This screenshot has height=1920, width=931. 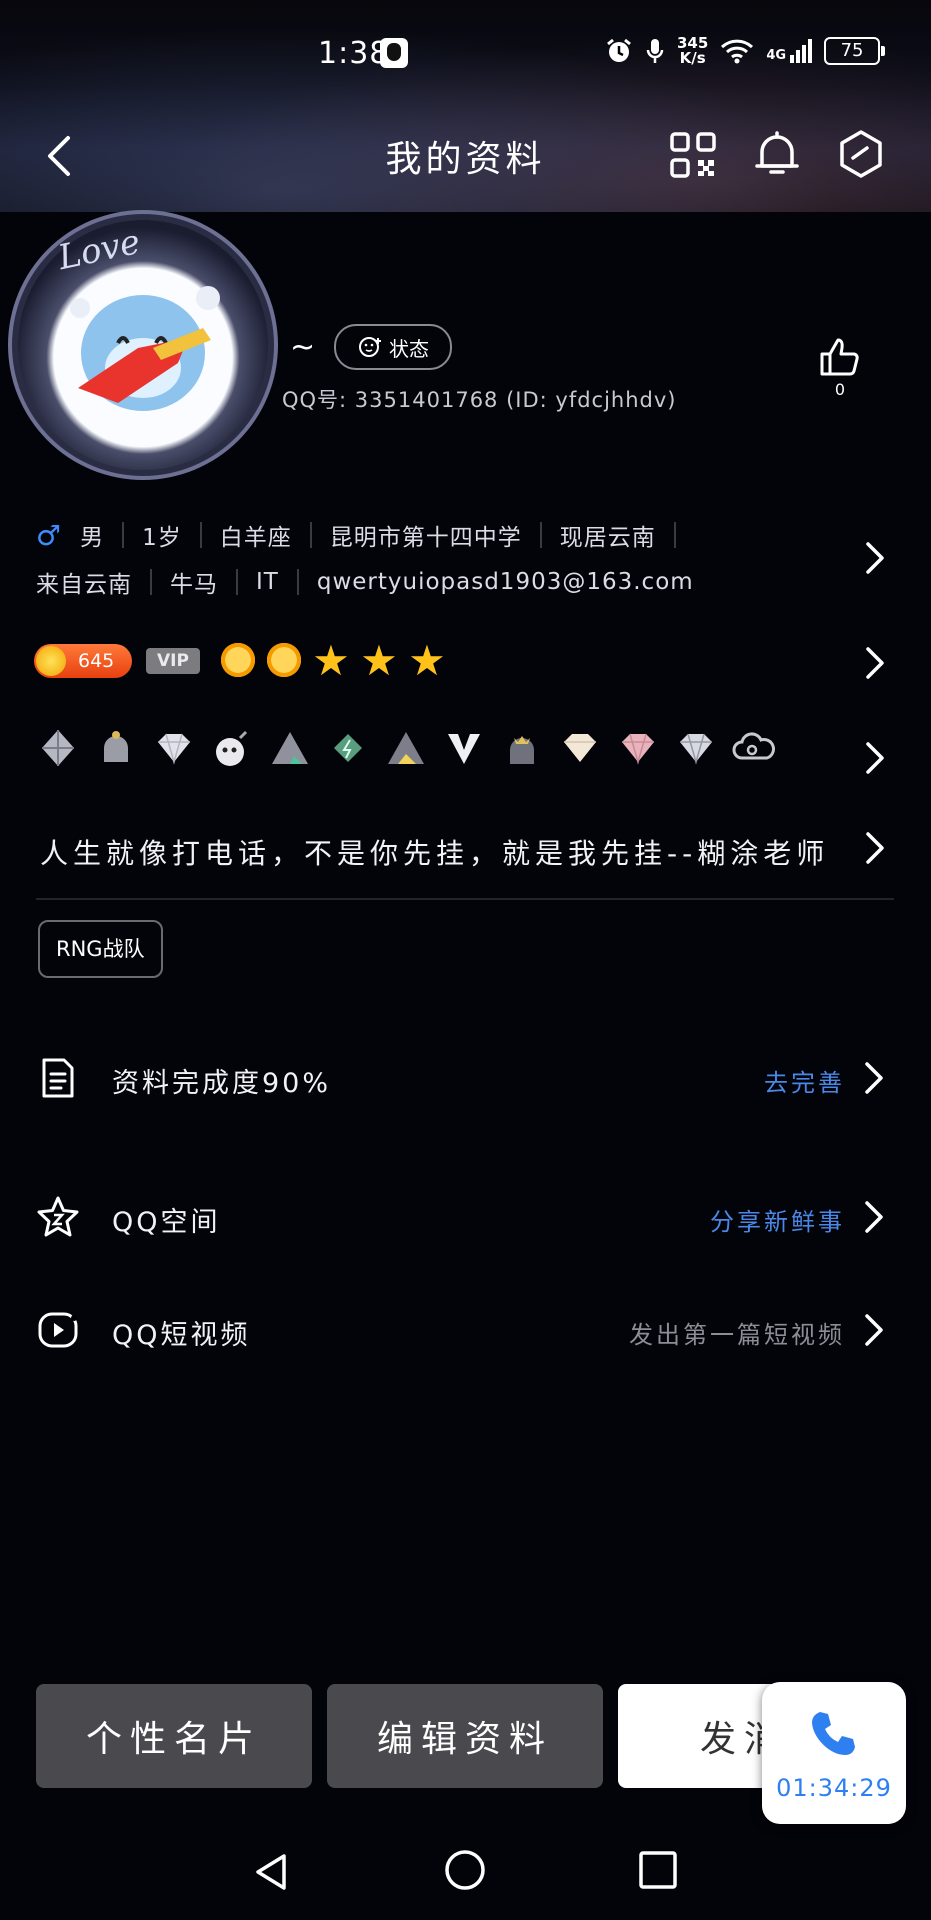 I want to click on info-email: qwertyuiopasd1903@163.com, so click(x=505, y=582).